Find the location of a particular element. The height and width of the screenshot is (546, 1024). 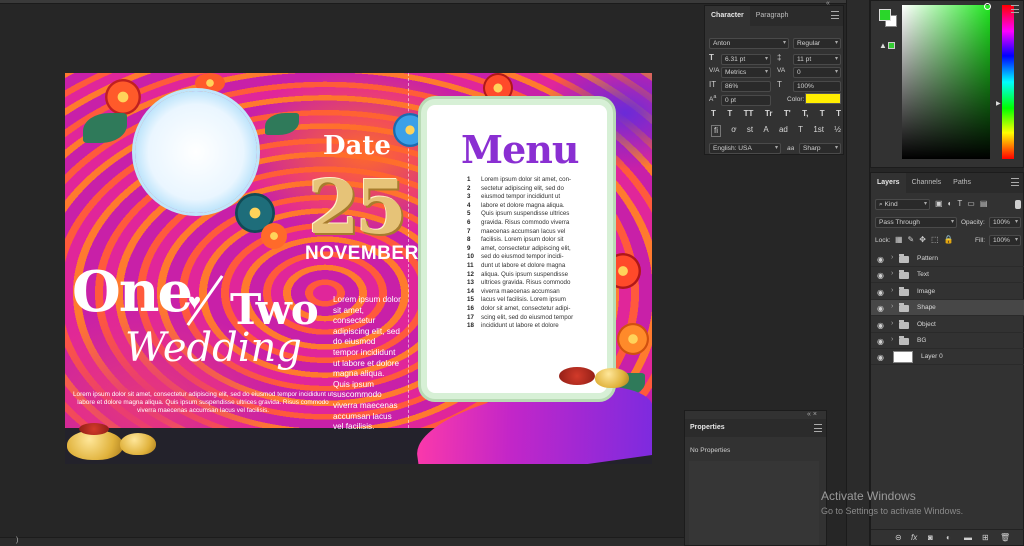

link-icon: ⊝ is located at coordinates (898, 537).